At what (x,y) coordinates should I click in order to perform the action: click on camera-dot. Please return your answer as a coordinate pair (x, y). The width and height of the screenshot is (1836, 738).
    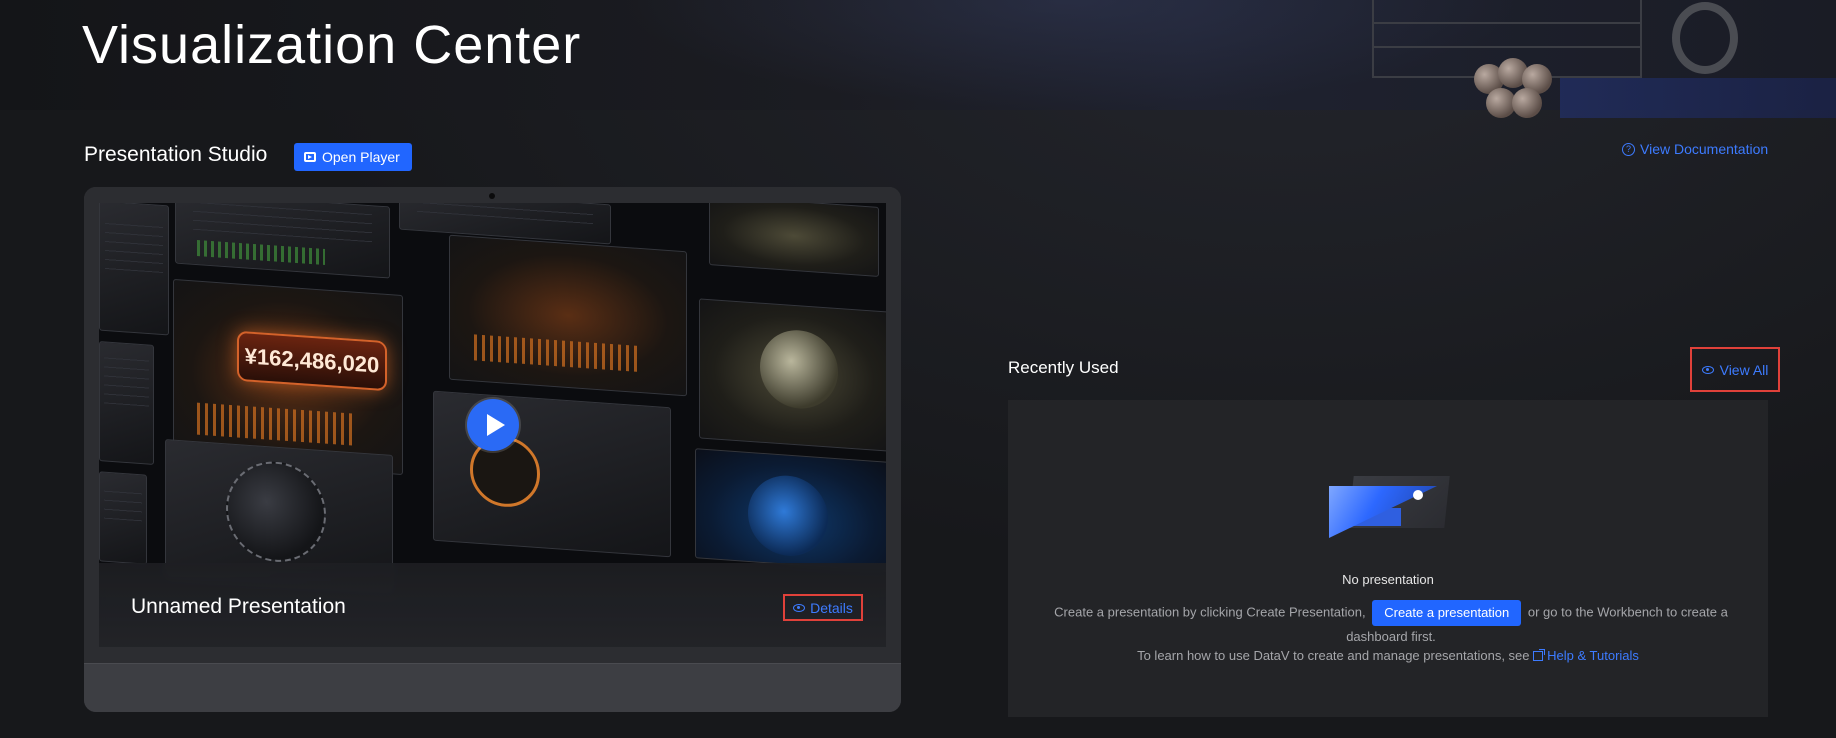
    Looking at the image, I should click on (492, 196).